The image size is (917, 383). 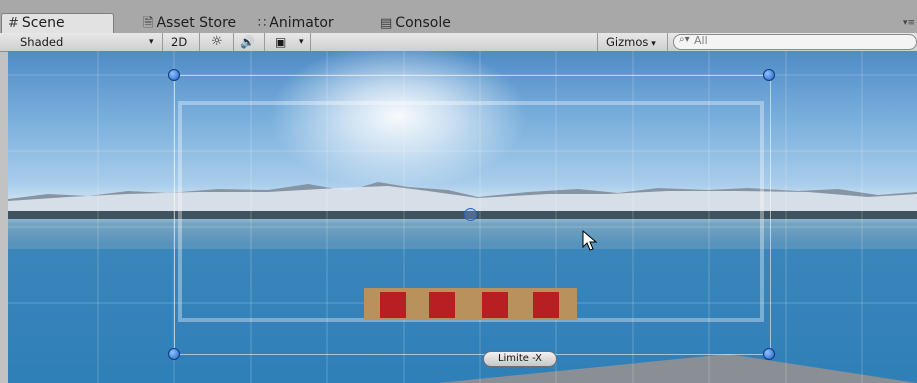 What do you see at coordinates (262, 23) in the screenshot?
I see `animator-icon: ∷` at bounding box center [262, 23].